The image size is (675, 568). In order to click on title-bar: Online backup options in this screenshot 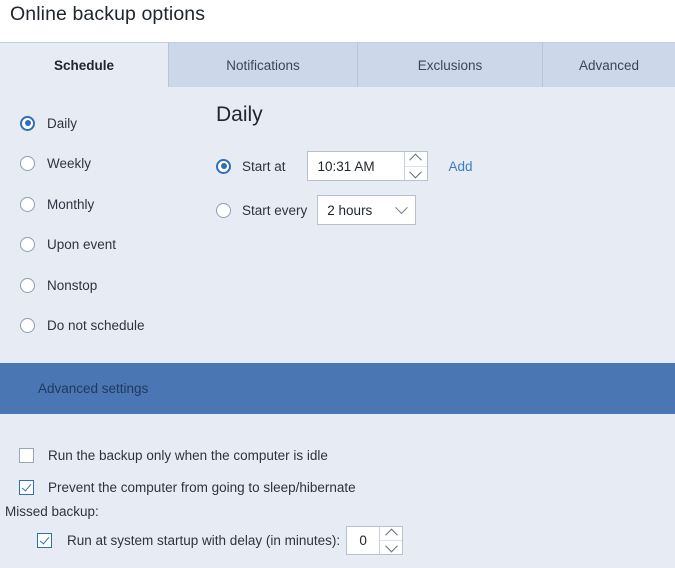, I will do `click(337, 21)`.